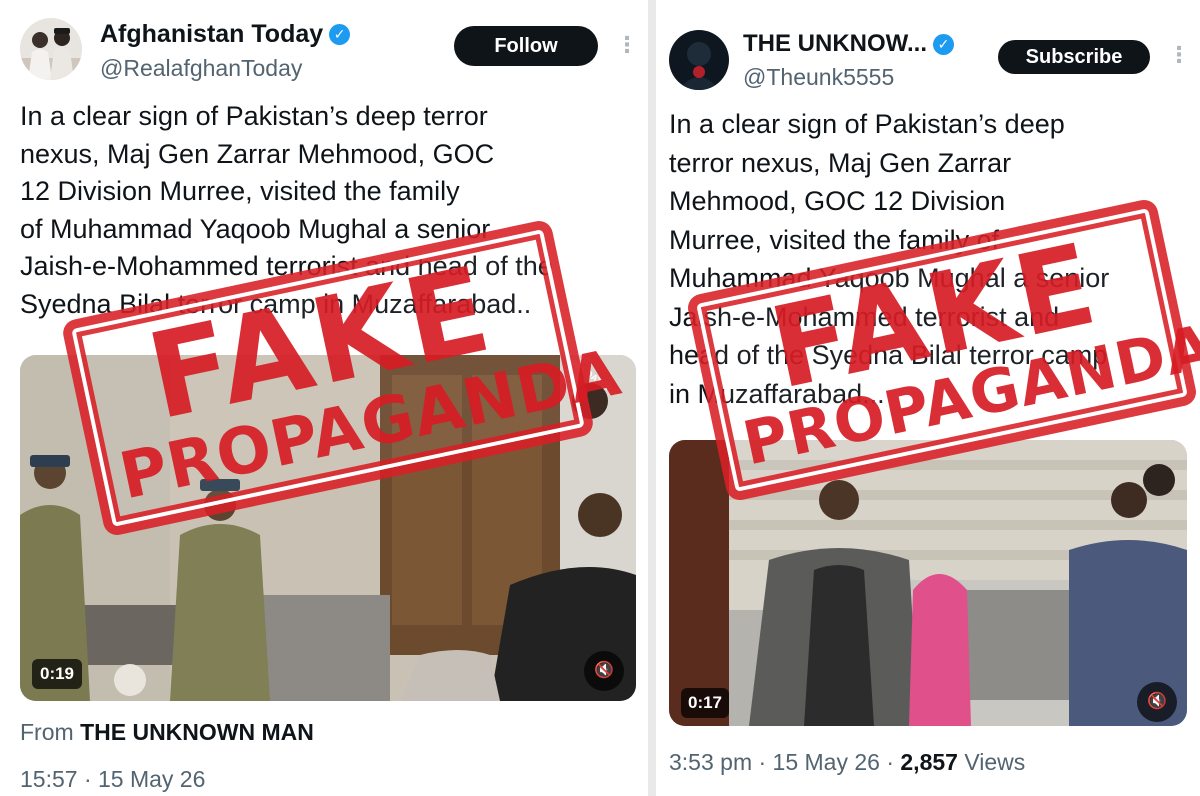  I want to click on tweet-text-line: head of the Syedna Bilal terror camp, so click(888, 355).